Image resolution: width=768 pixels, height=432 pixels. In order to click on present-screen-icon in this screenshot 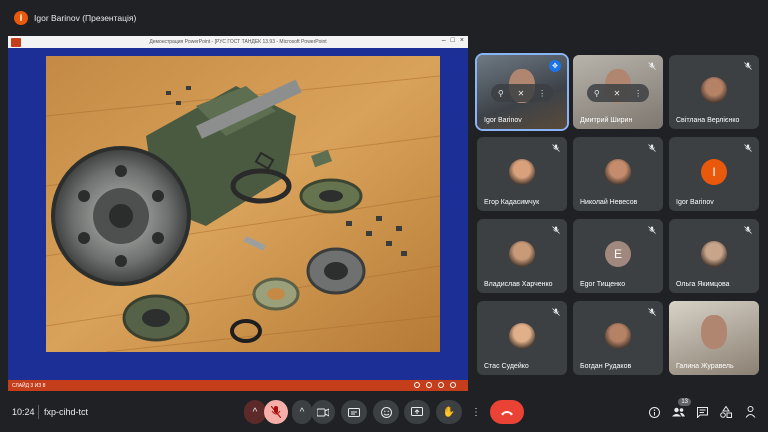, I will do `click(417, 411)`.